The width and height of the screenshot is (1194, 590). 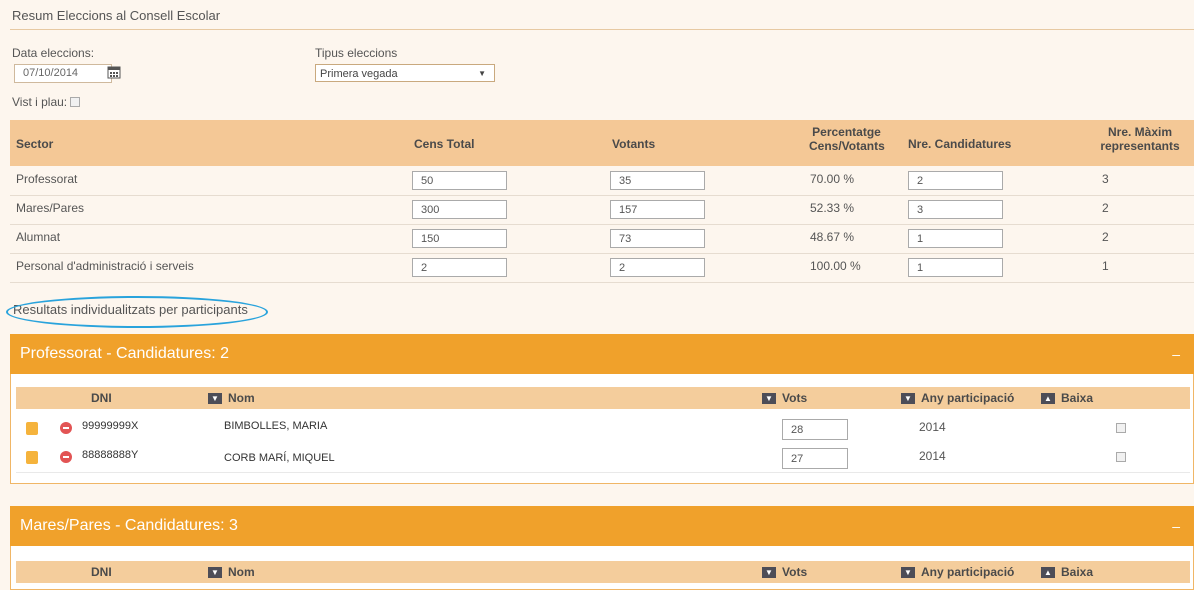 What do you see at coordinates (482, 73) in the screenshot?
I see `chevron-down-icon: ▼` at bounding box center [482, 73].